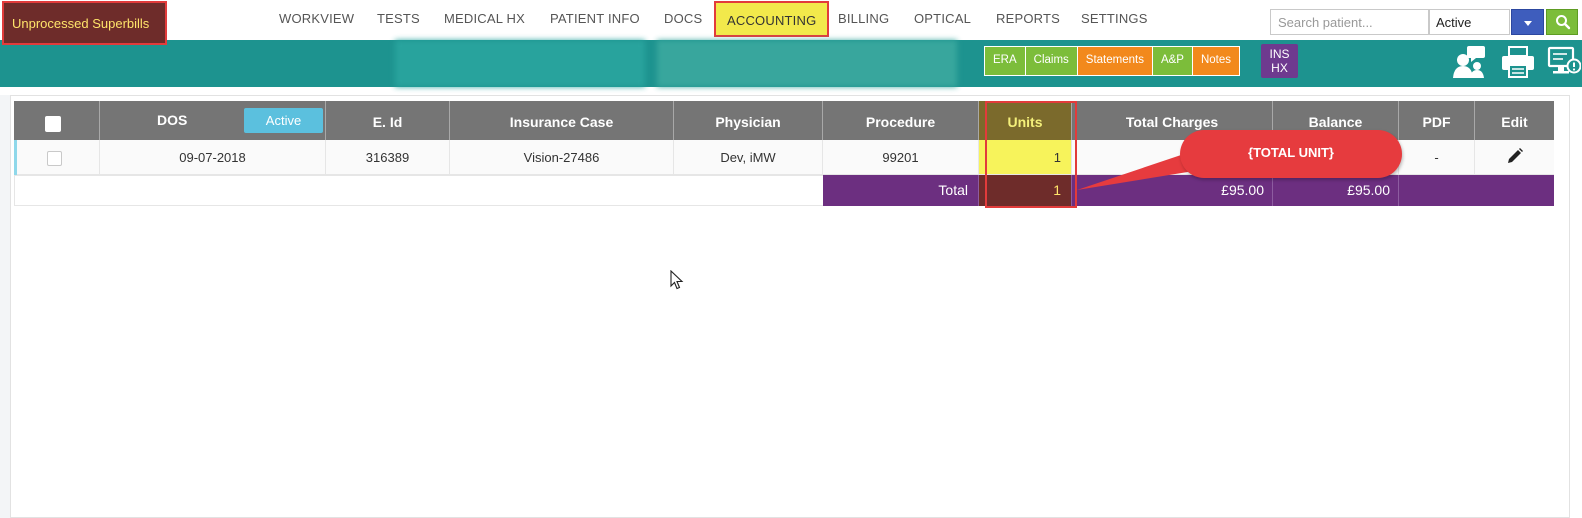 Image resolution: width=1582 pixels, height=518 pixels. Describe the element at coordinates (677, 280) in the screenshot. I see `mouse-cursor-icon` at that location.